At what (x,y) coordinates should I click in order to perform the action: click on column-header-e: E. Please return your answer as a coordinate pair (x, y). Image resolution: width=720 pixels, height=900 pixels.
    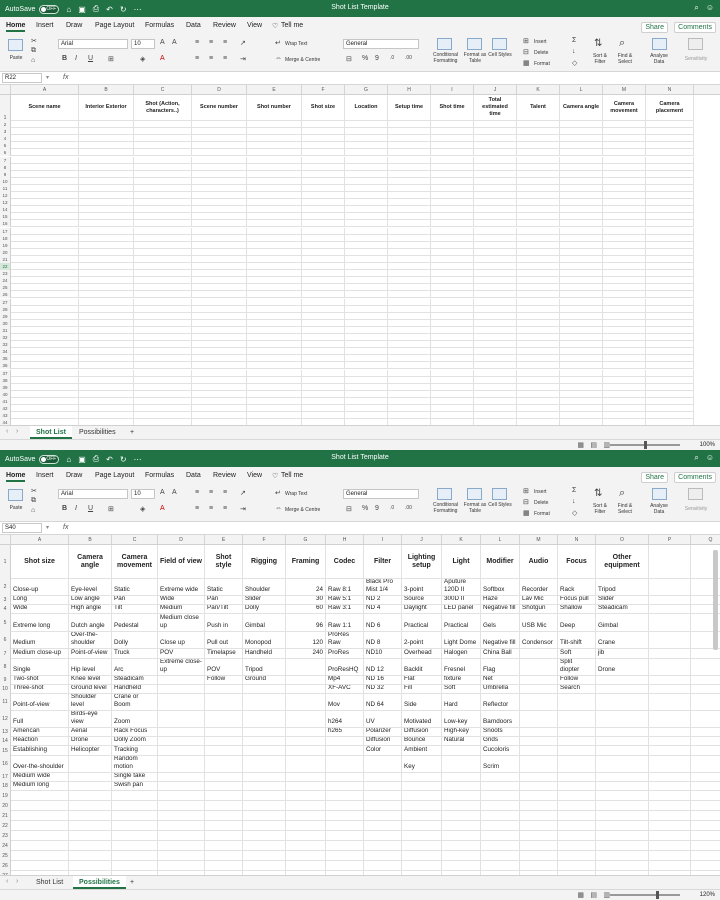
    Looking at the image, I should click on (274, 90).